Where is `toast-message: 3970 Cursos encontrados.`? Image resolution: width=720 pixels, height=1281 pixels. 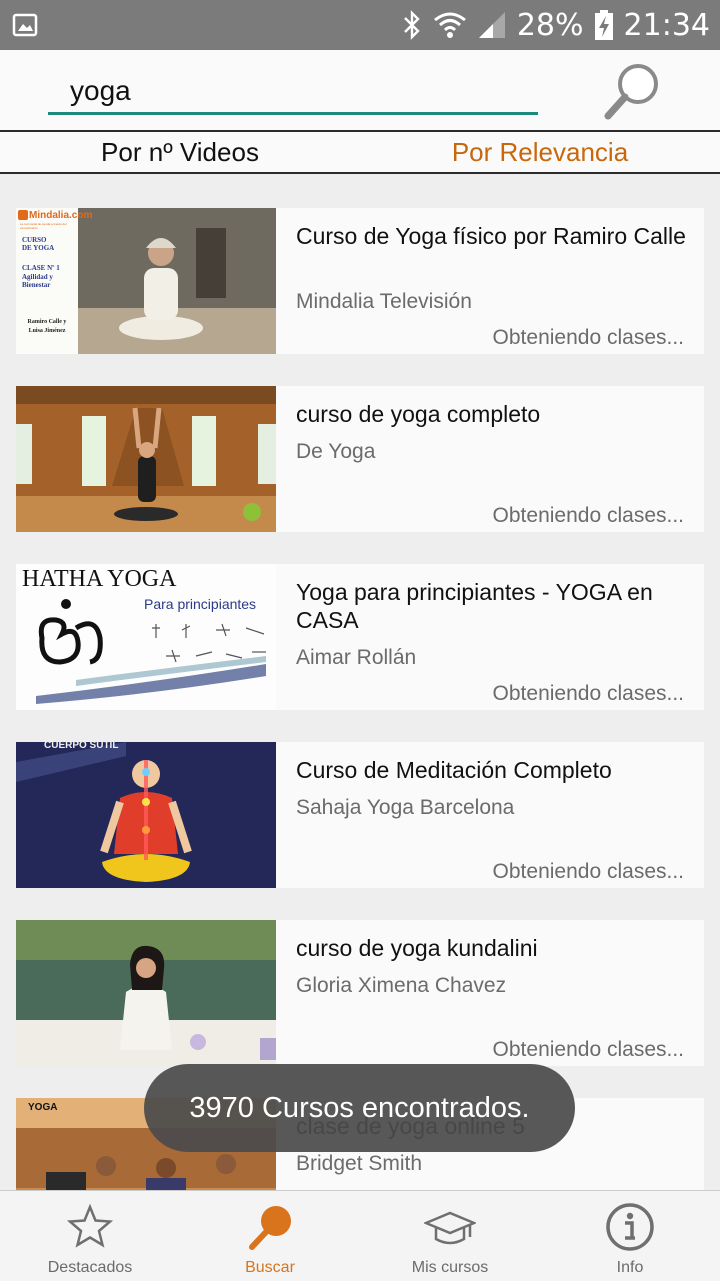
toast-message: 3970 Cursos encontrados. is located at coordinates (359, 1108).